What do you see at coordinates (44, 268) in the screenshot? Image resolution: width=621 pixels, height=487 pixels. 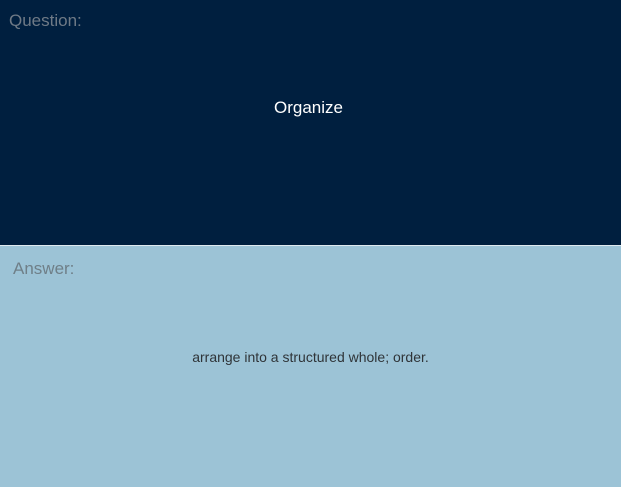 I see `answer-label: Answer:` at bounding box center [44, 268].